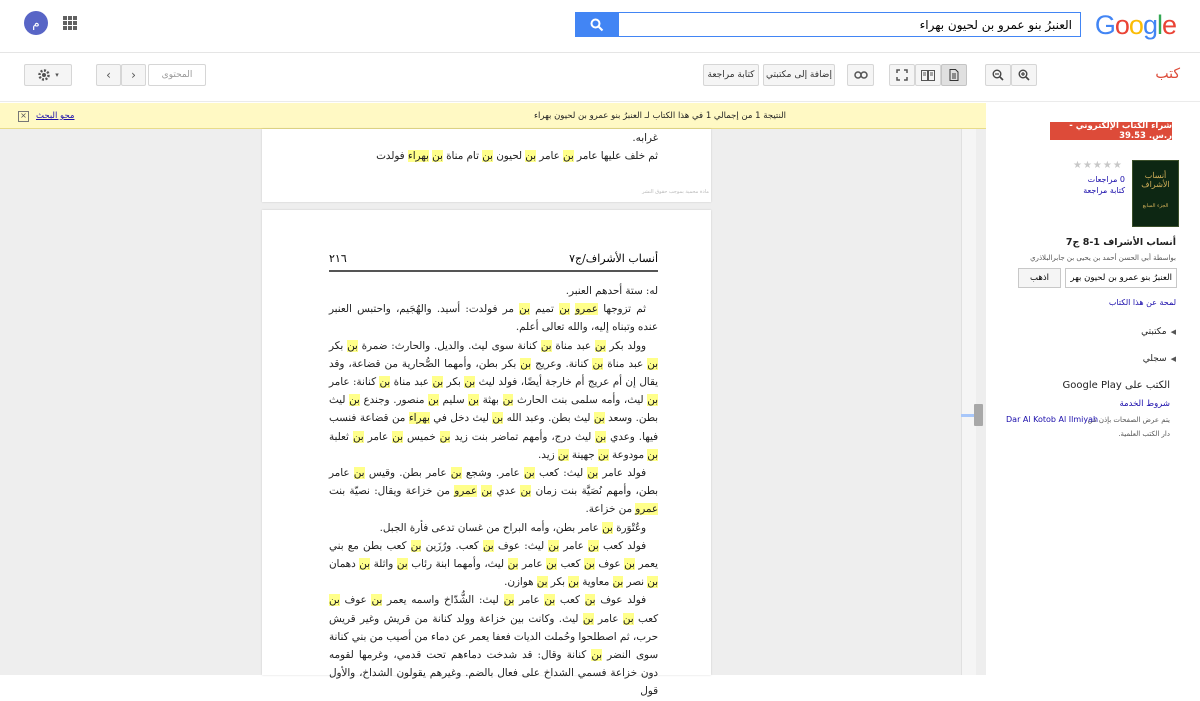  What do you see at coordinates (1169, 25) in the screenshot?
I see `logo-letter: e` at bounding box center [1169, 25].